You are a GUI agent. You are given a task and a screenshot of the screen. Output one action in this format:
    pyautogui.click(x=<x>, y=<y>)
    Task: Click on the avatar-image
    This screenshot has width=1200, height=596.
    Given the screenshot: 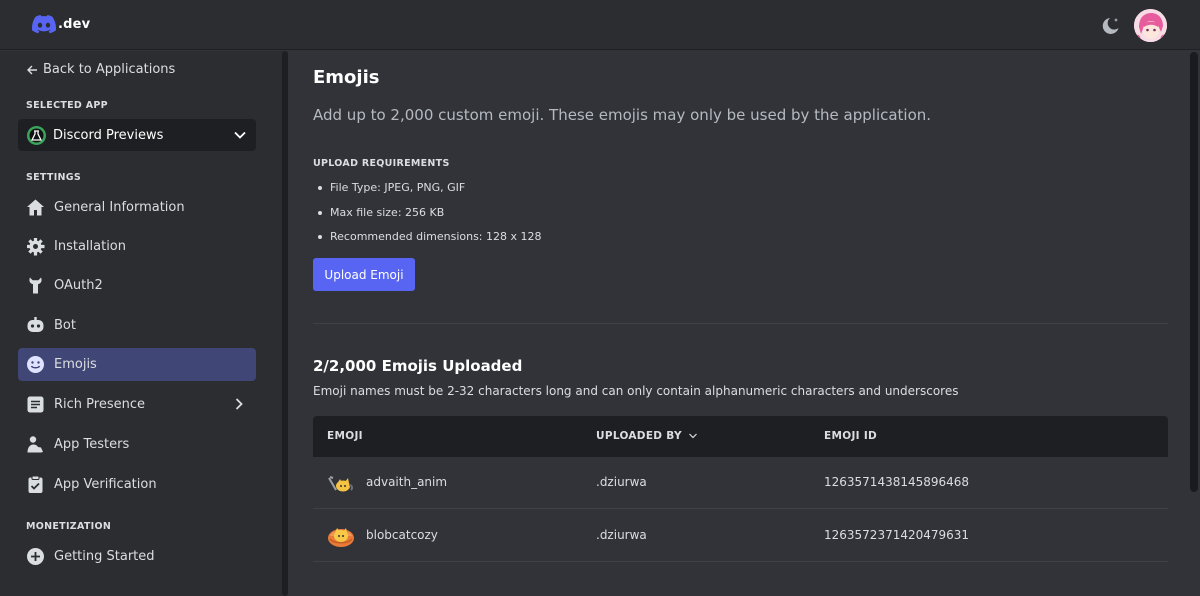 What is the action you would take?
    pyautogui.click(x=1150, y=25)
    